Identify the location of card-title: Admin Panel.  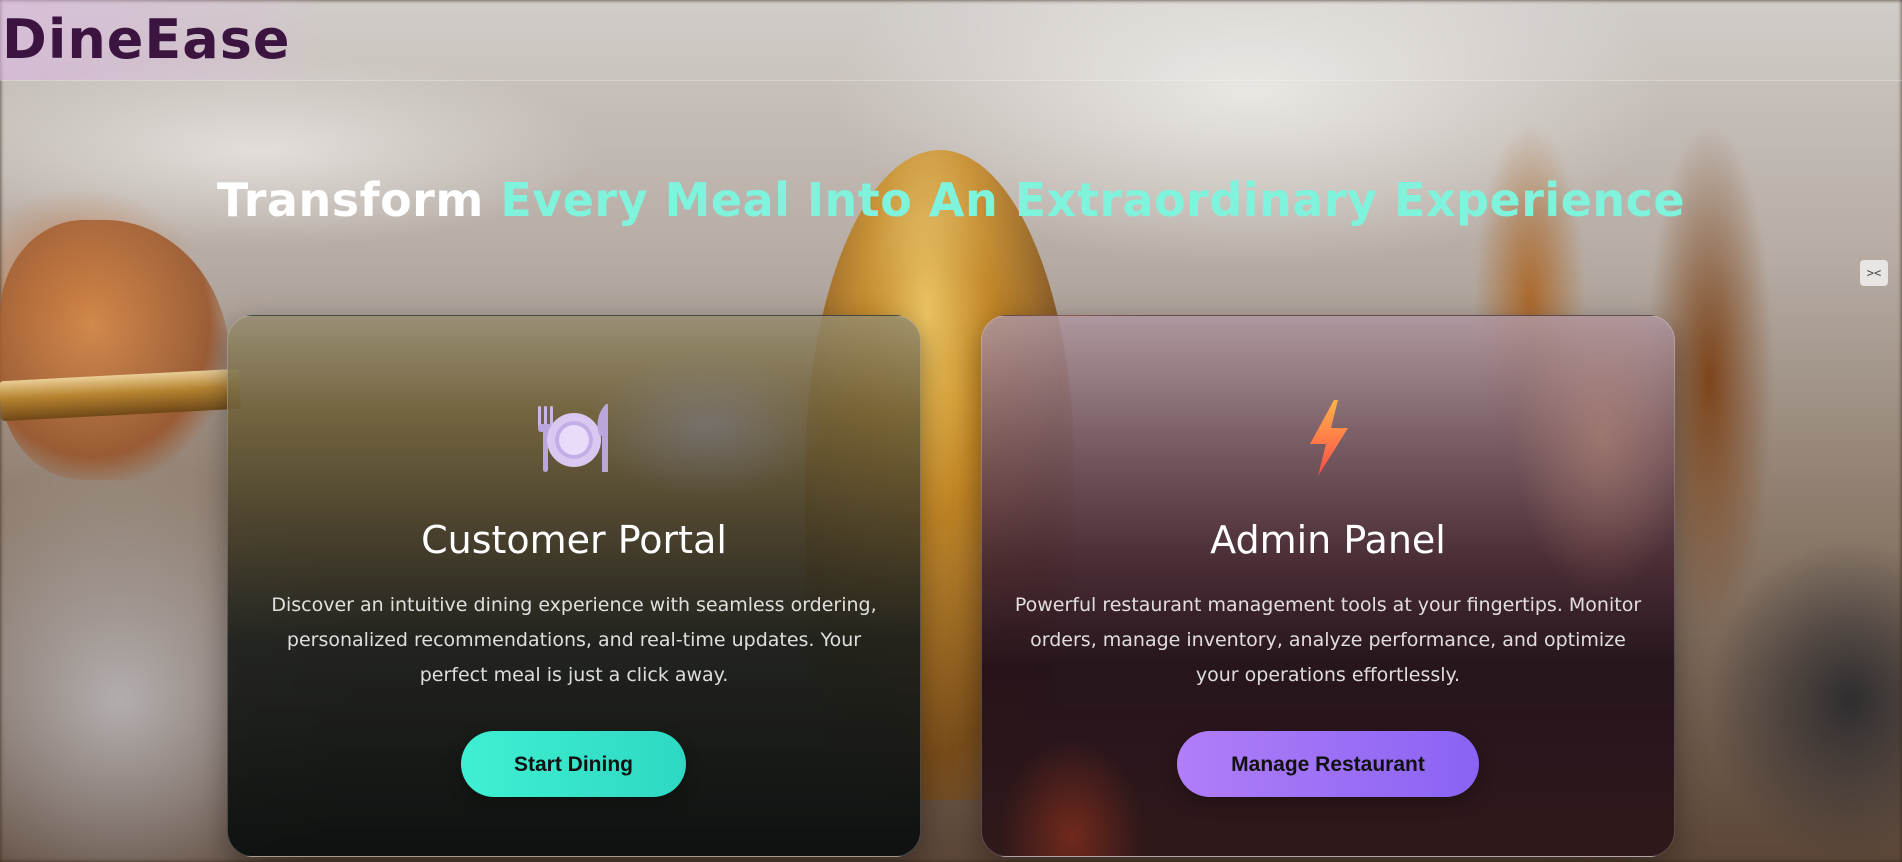
(1328, 540).